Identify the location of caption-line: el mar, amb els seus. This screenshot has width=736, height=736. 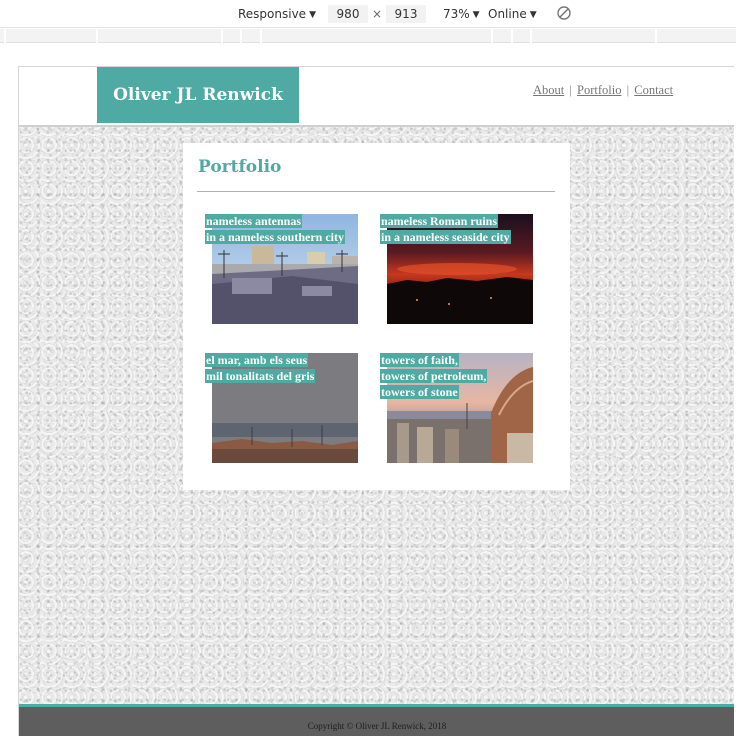
(257, 360).